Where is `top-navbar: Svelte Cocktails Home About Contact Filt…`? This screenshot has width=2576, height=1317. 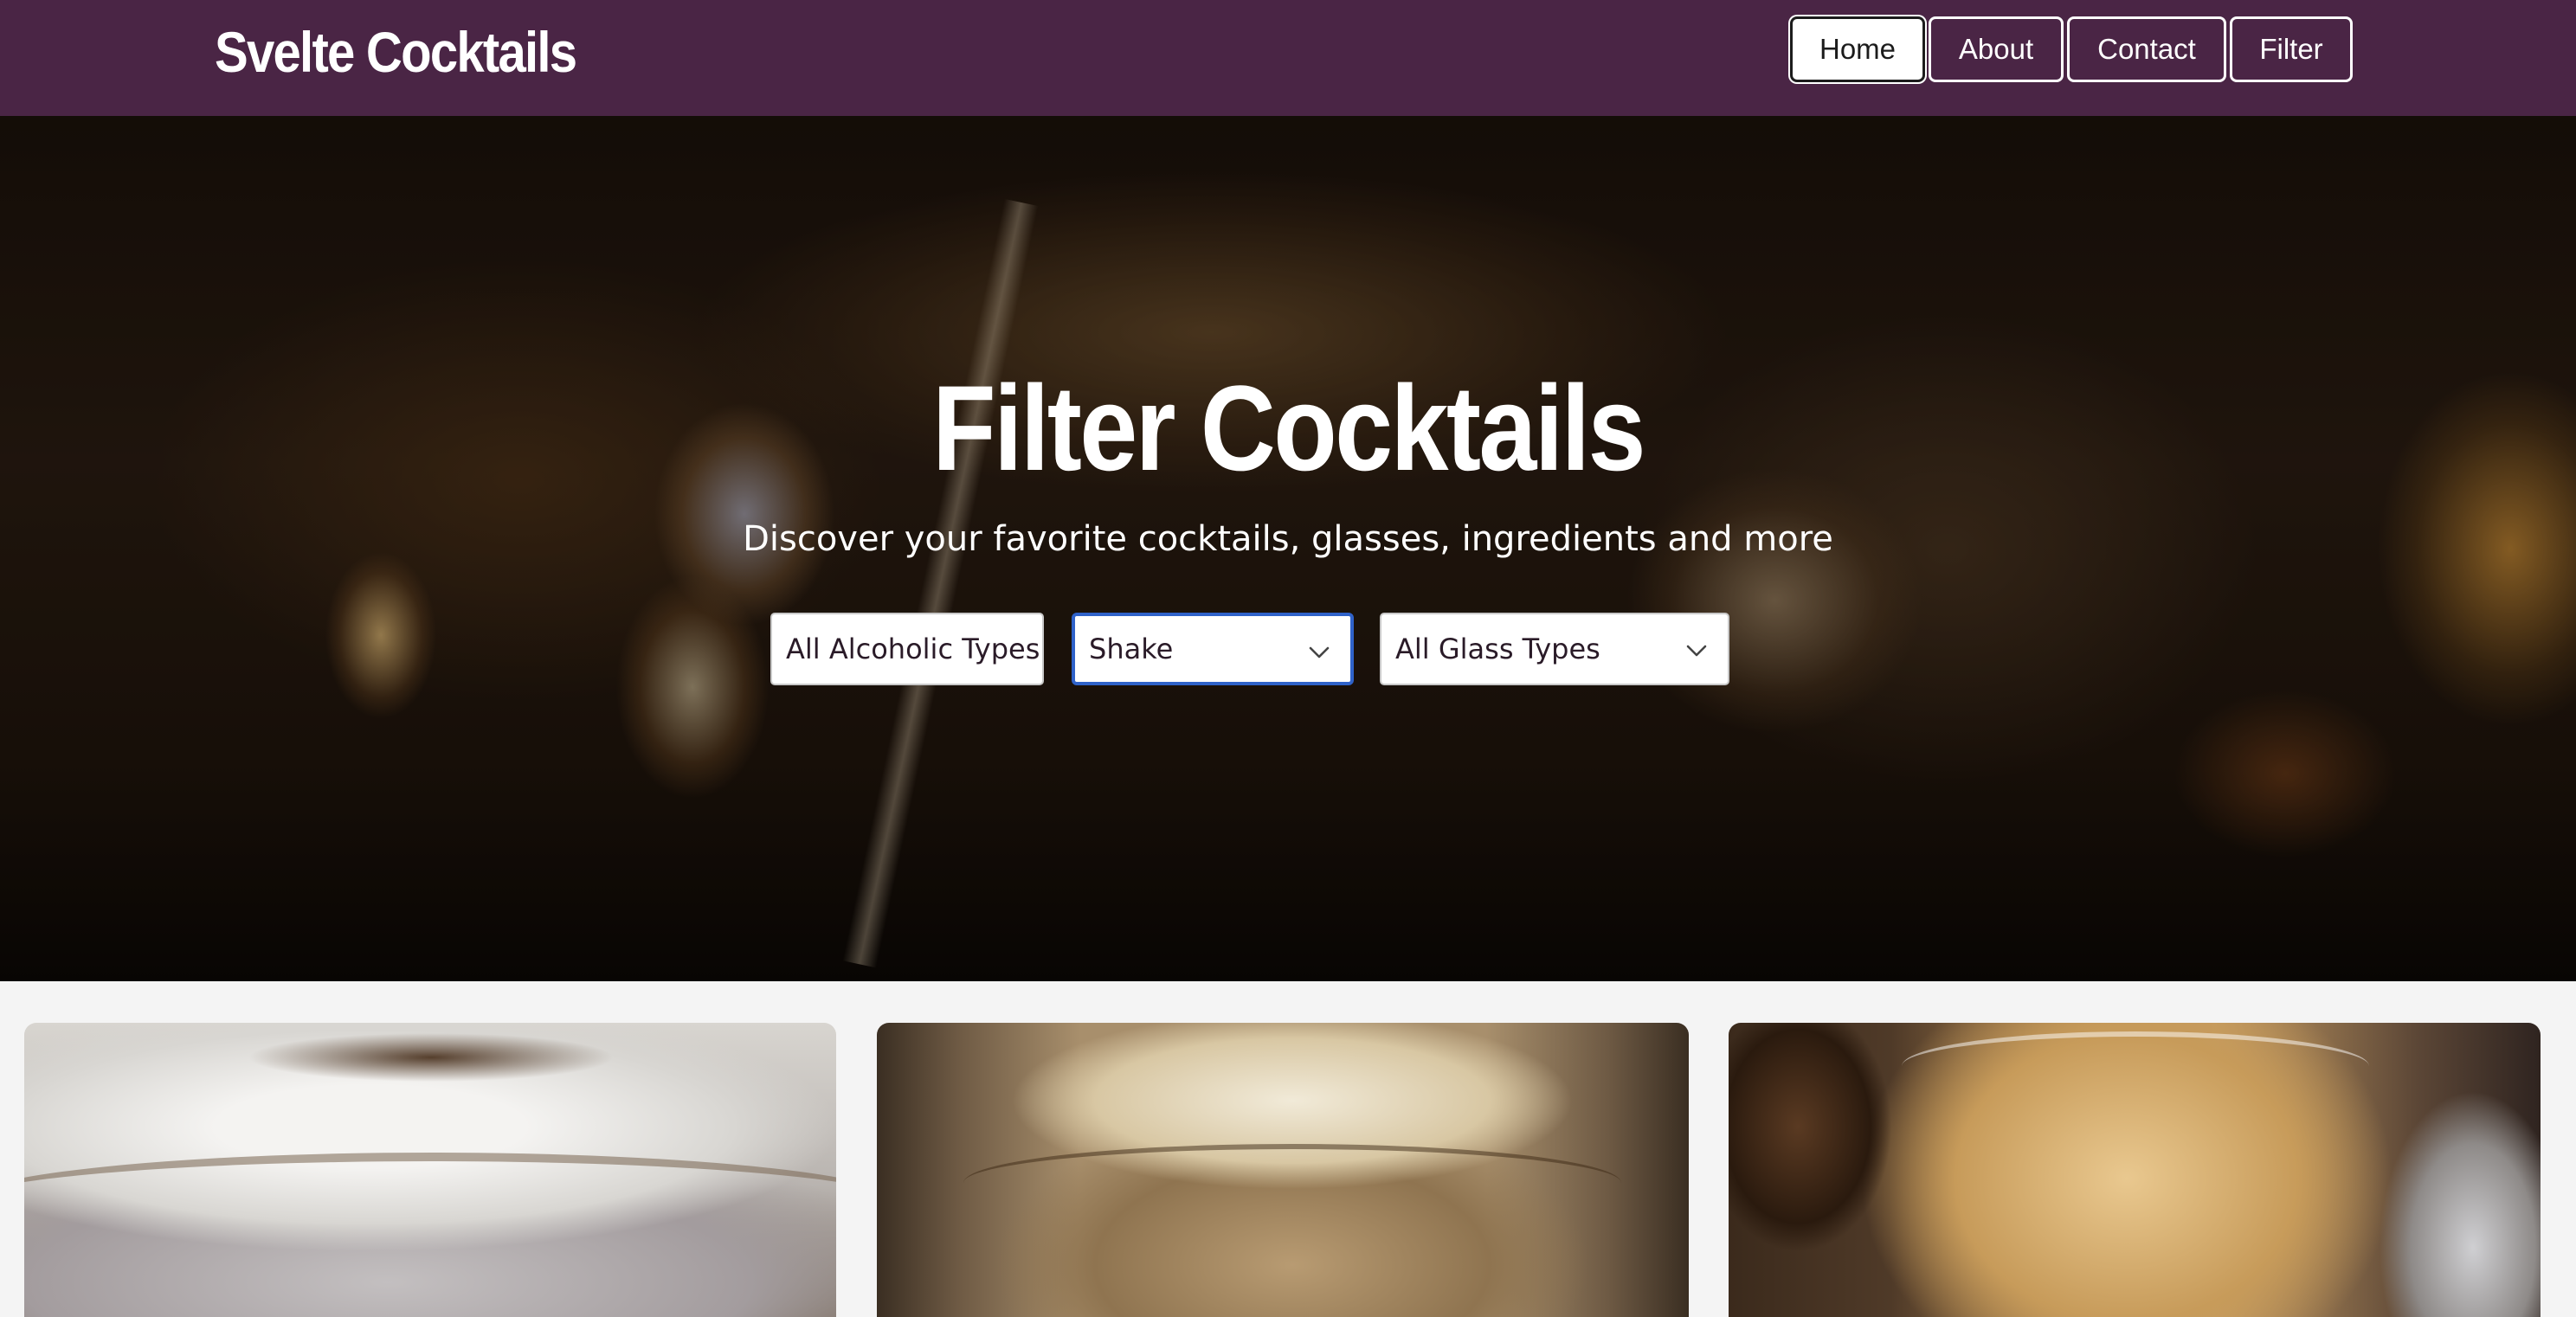 top-navbar: Svelte Cocktails Home About Contact Filt… is located at coordinates (1288, 58).